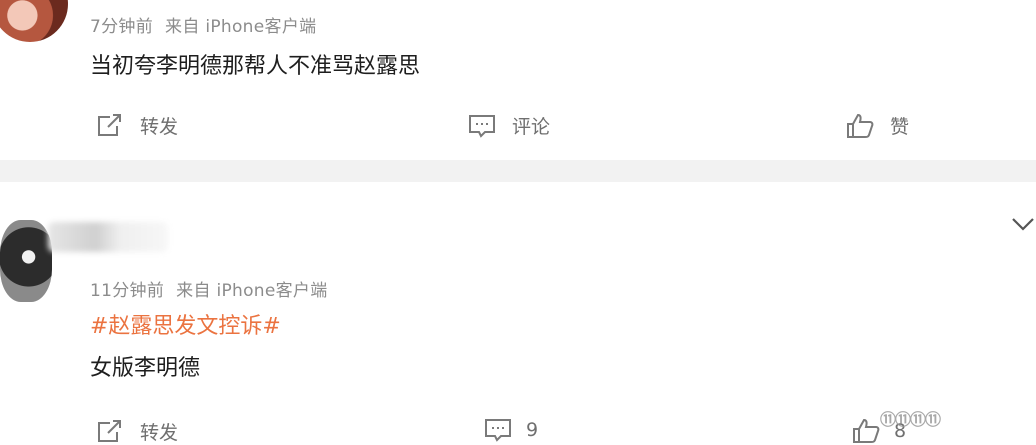 The width and height of the screenshot is (1036, 445). I want to click on post-meta: 7分钟前 来自 iPhone客户端, so click(203, 24).